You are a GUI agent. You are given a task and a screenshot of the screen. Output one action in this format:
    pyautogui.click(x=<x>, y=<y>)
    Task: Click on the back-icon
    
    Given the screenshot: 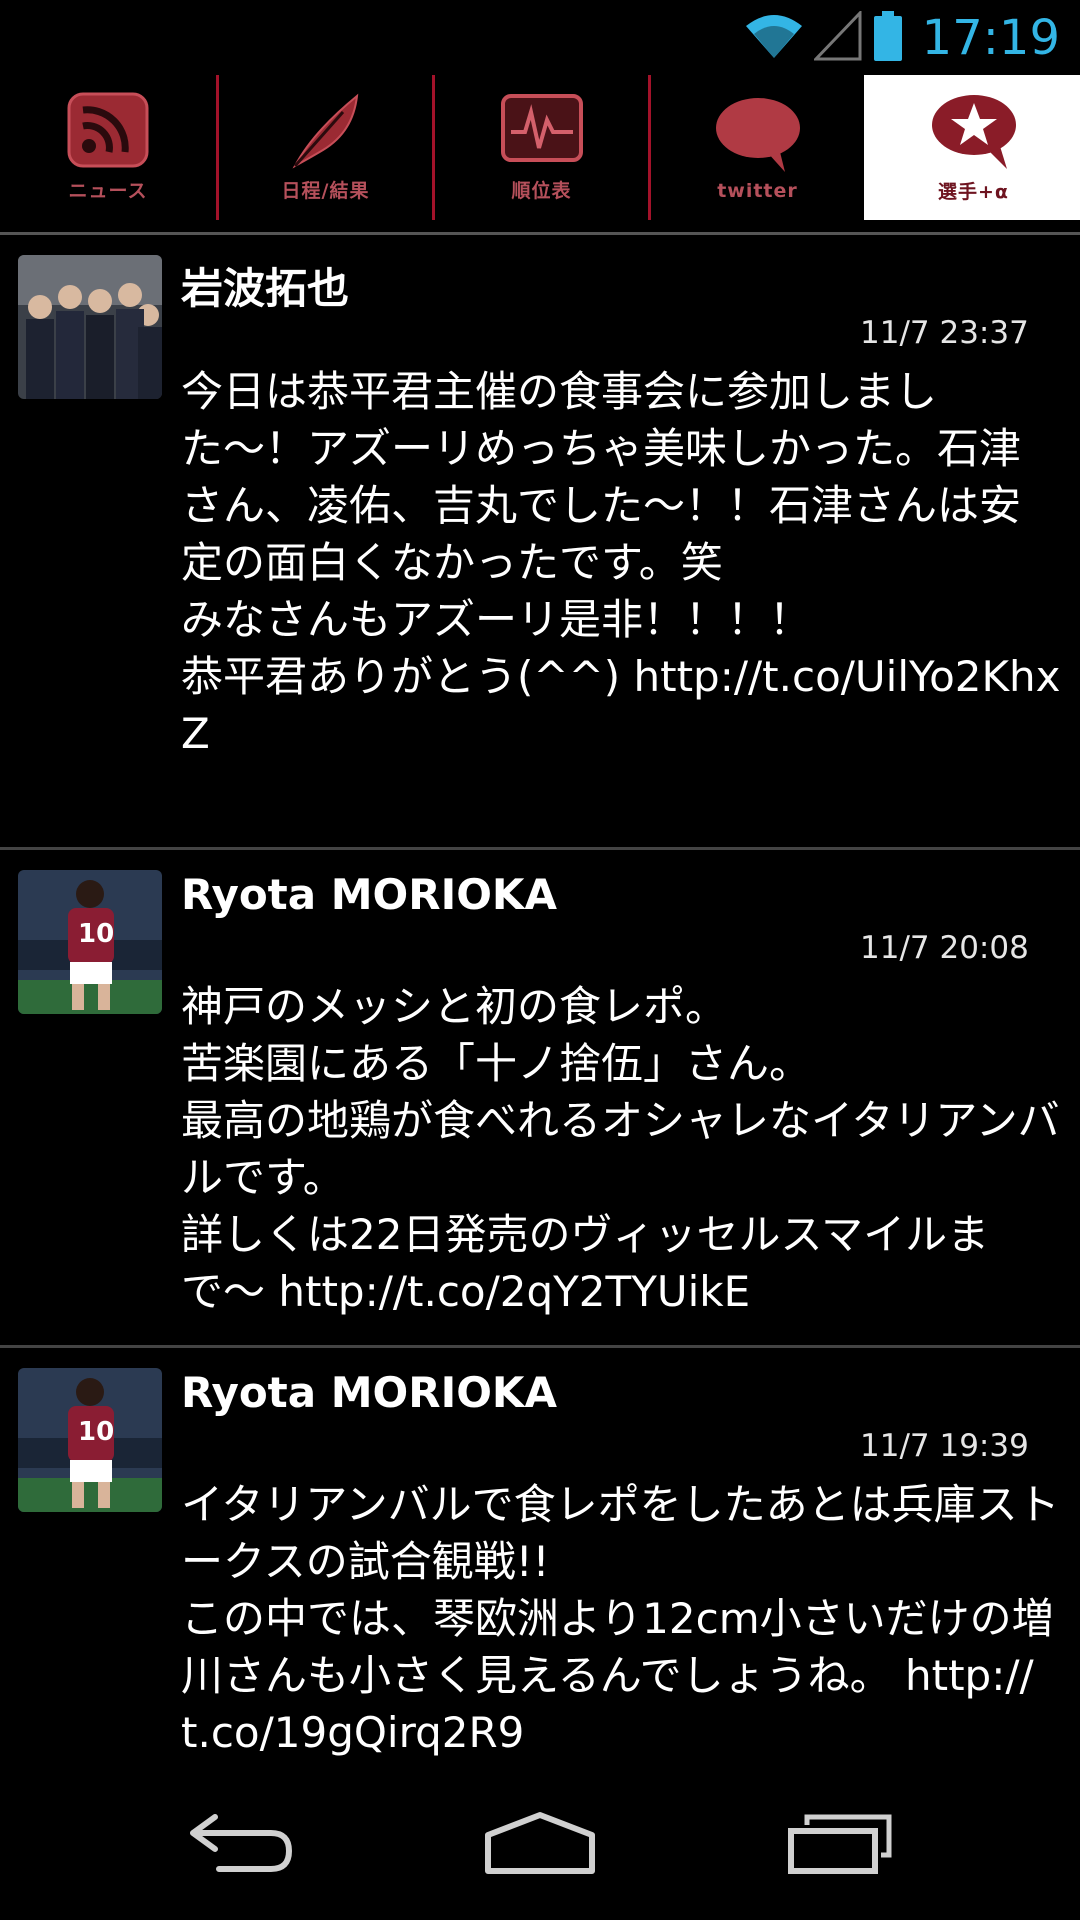 What is the action you would take?
    pyautogui.click(x=240, y=1845)
    